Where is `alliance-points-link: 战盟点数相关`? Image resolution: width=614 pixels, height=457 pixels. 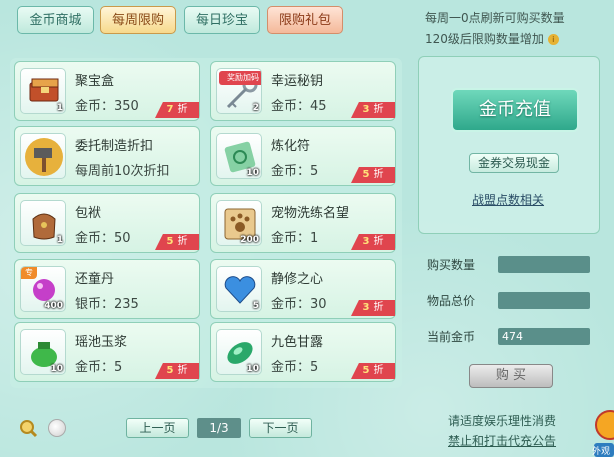
alliance-points-link: 战盟点数相关 is located at coordinates (508, 199).